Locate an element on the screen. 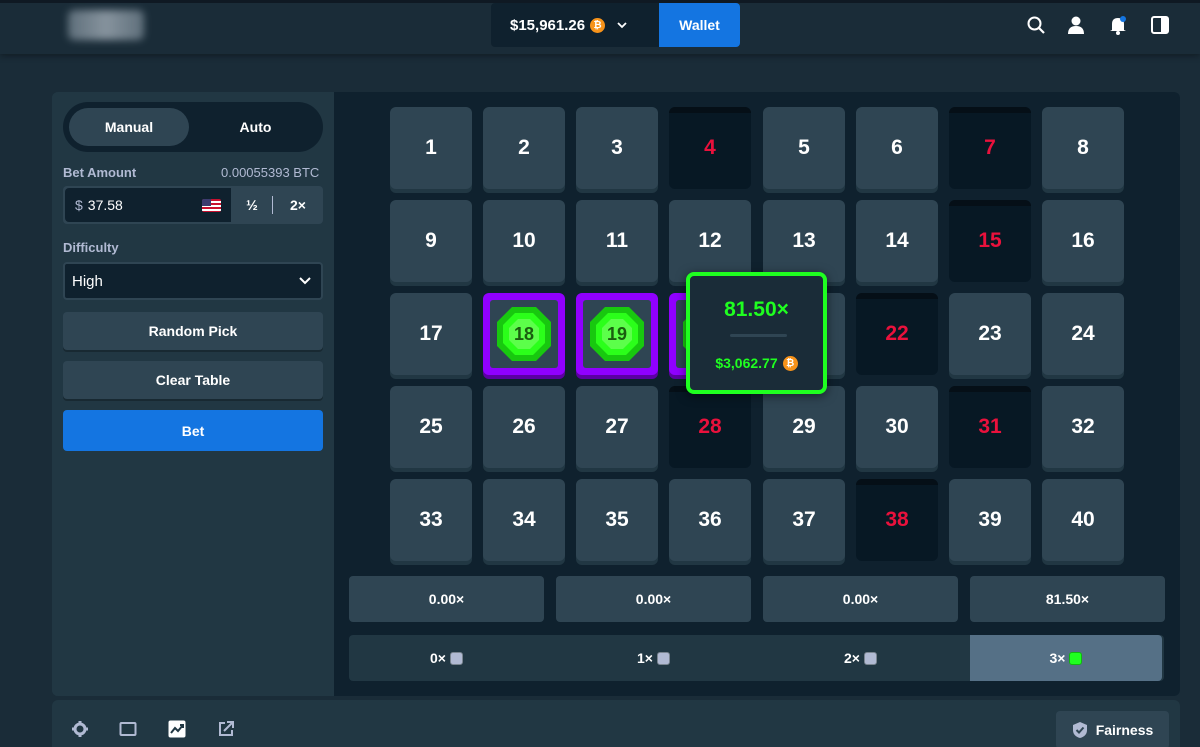 The width and height of the screenshot is (1200, 747). tile-number: 24 is located at coordinates (1083, 333).